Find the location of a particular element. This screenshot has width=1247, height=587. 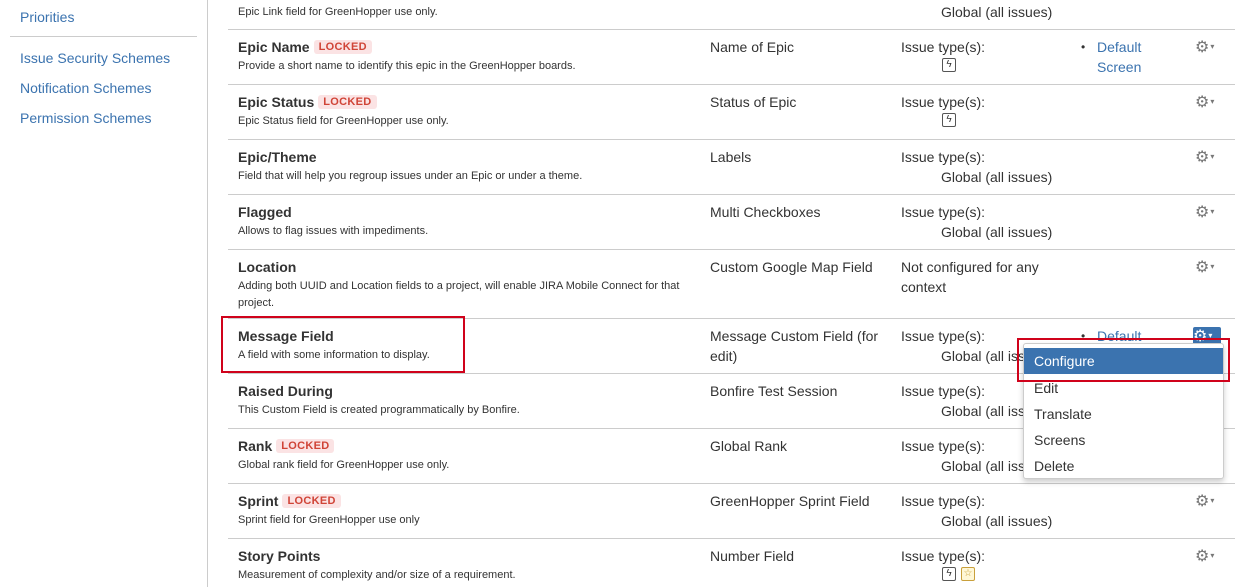

field-name: Epic Status LOCKED is located at coordinates (307, 102).